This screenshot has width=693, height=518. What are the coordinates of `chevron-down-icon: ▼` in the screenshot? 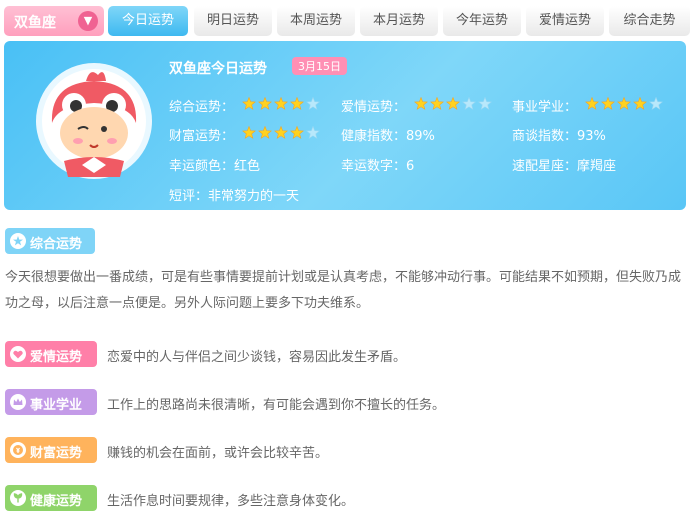 It's located at (88, 21).